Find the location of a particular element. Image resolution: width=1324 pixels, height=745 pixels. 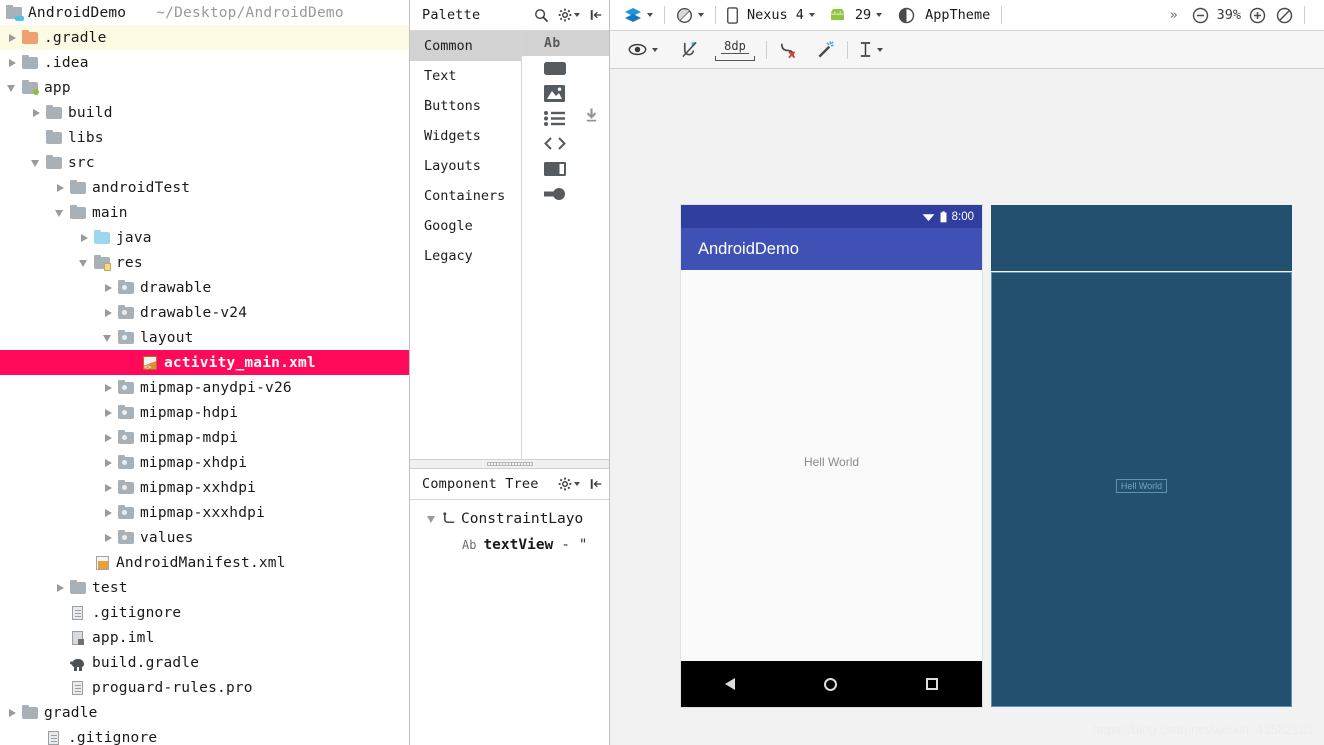

palette-category-widgets: Widgets is located at coordinates (465, 136).